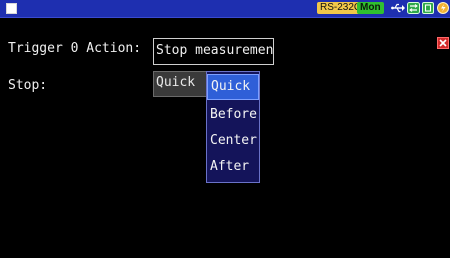  Describe the element at coordinates (225, 9) in the screenshot. I see `status-bar: RS-232C Mon` at that location.